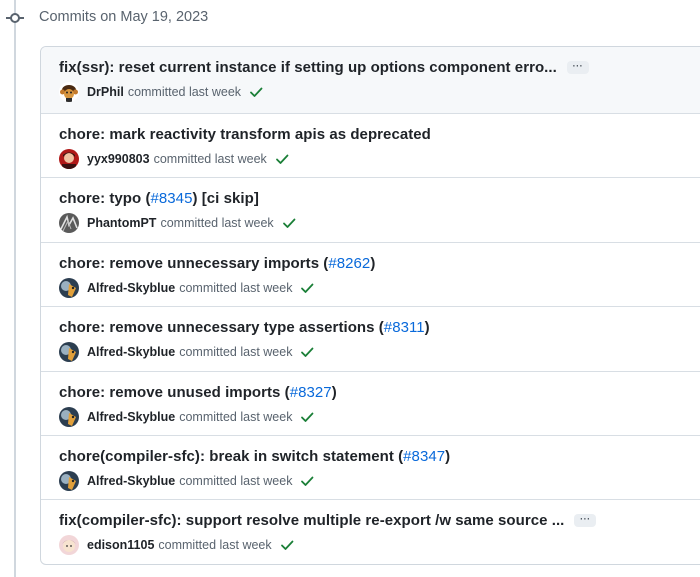 Image resolution: width=700 pixels, height=577 pixels. I want to click on pull-request-link: #8311, so click(404, 327).